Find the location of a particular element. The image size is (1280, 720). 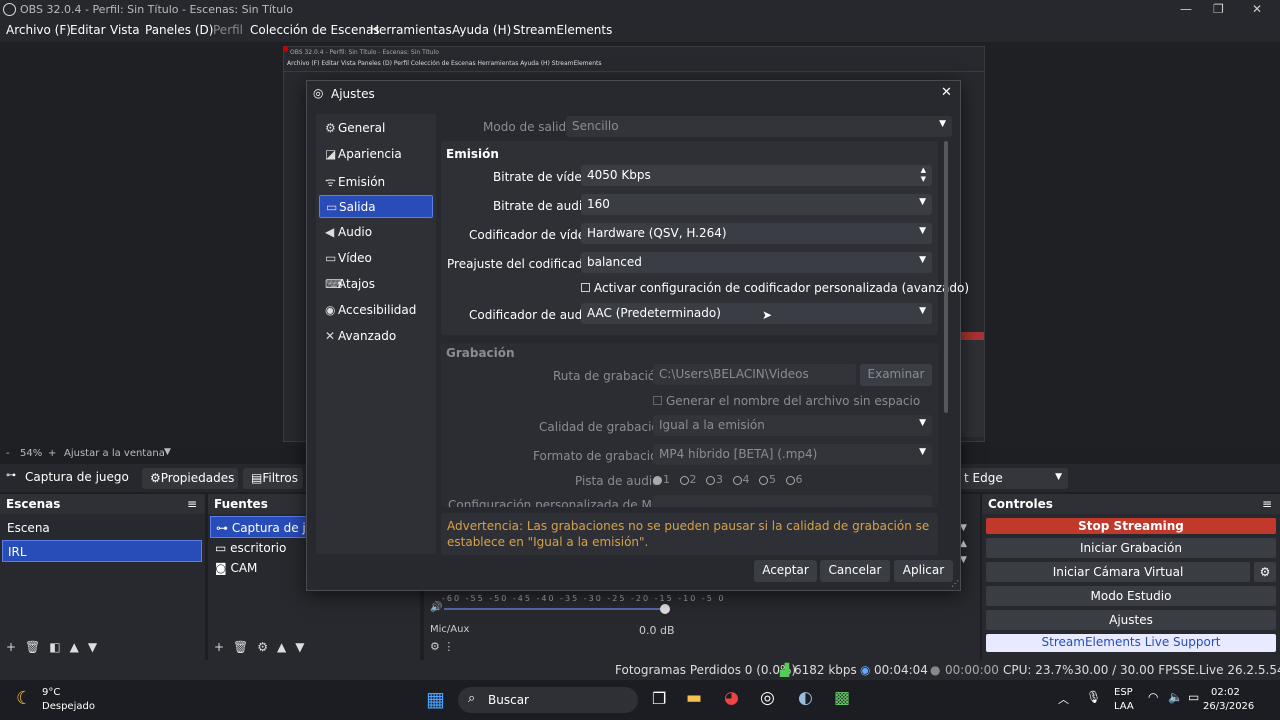

obs-taskbar-icon: ◎ is located at coordinates (767, 698).